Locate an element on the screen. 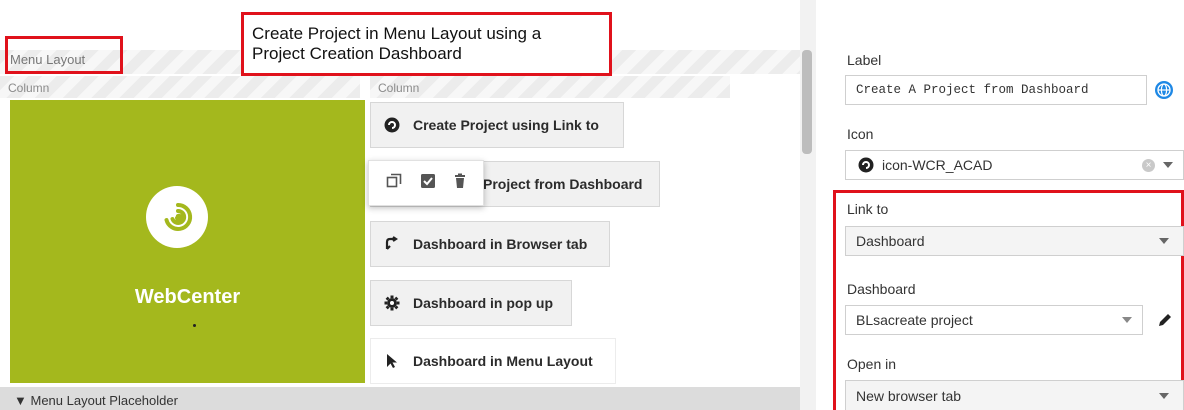 This screenshot has width=1184, height=410. label-field-title: Label is located at coordinates (864, 60).